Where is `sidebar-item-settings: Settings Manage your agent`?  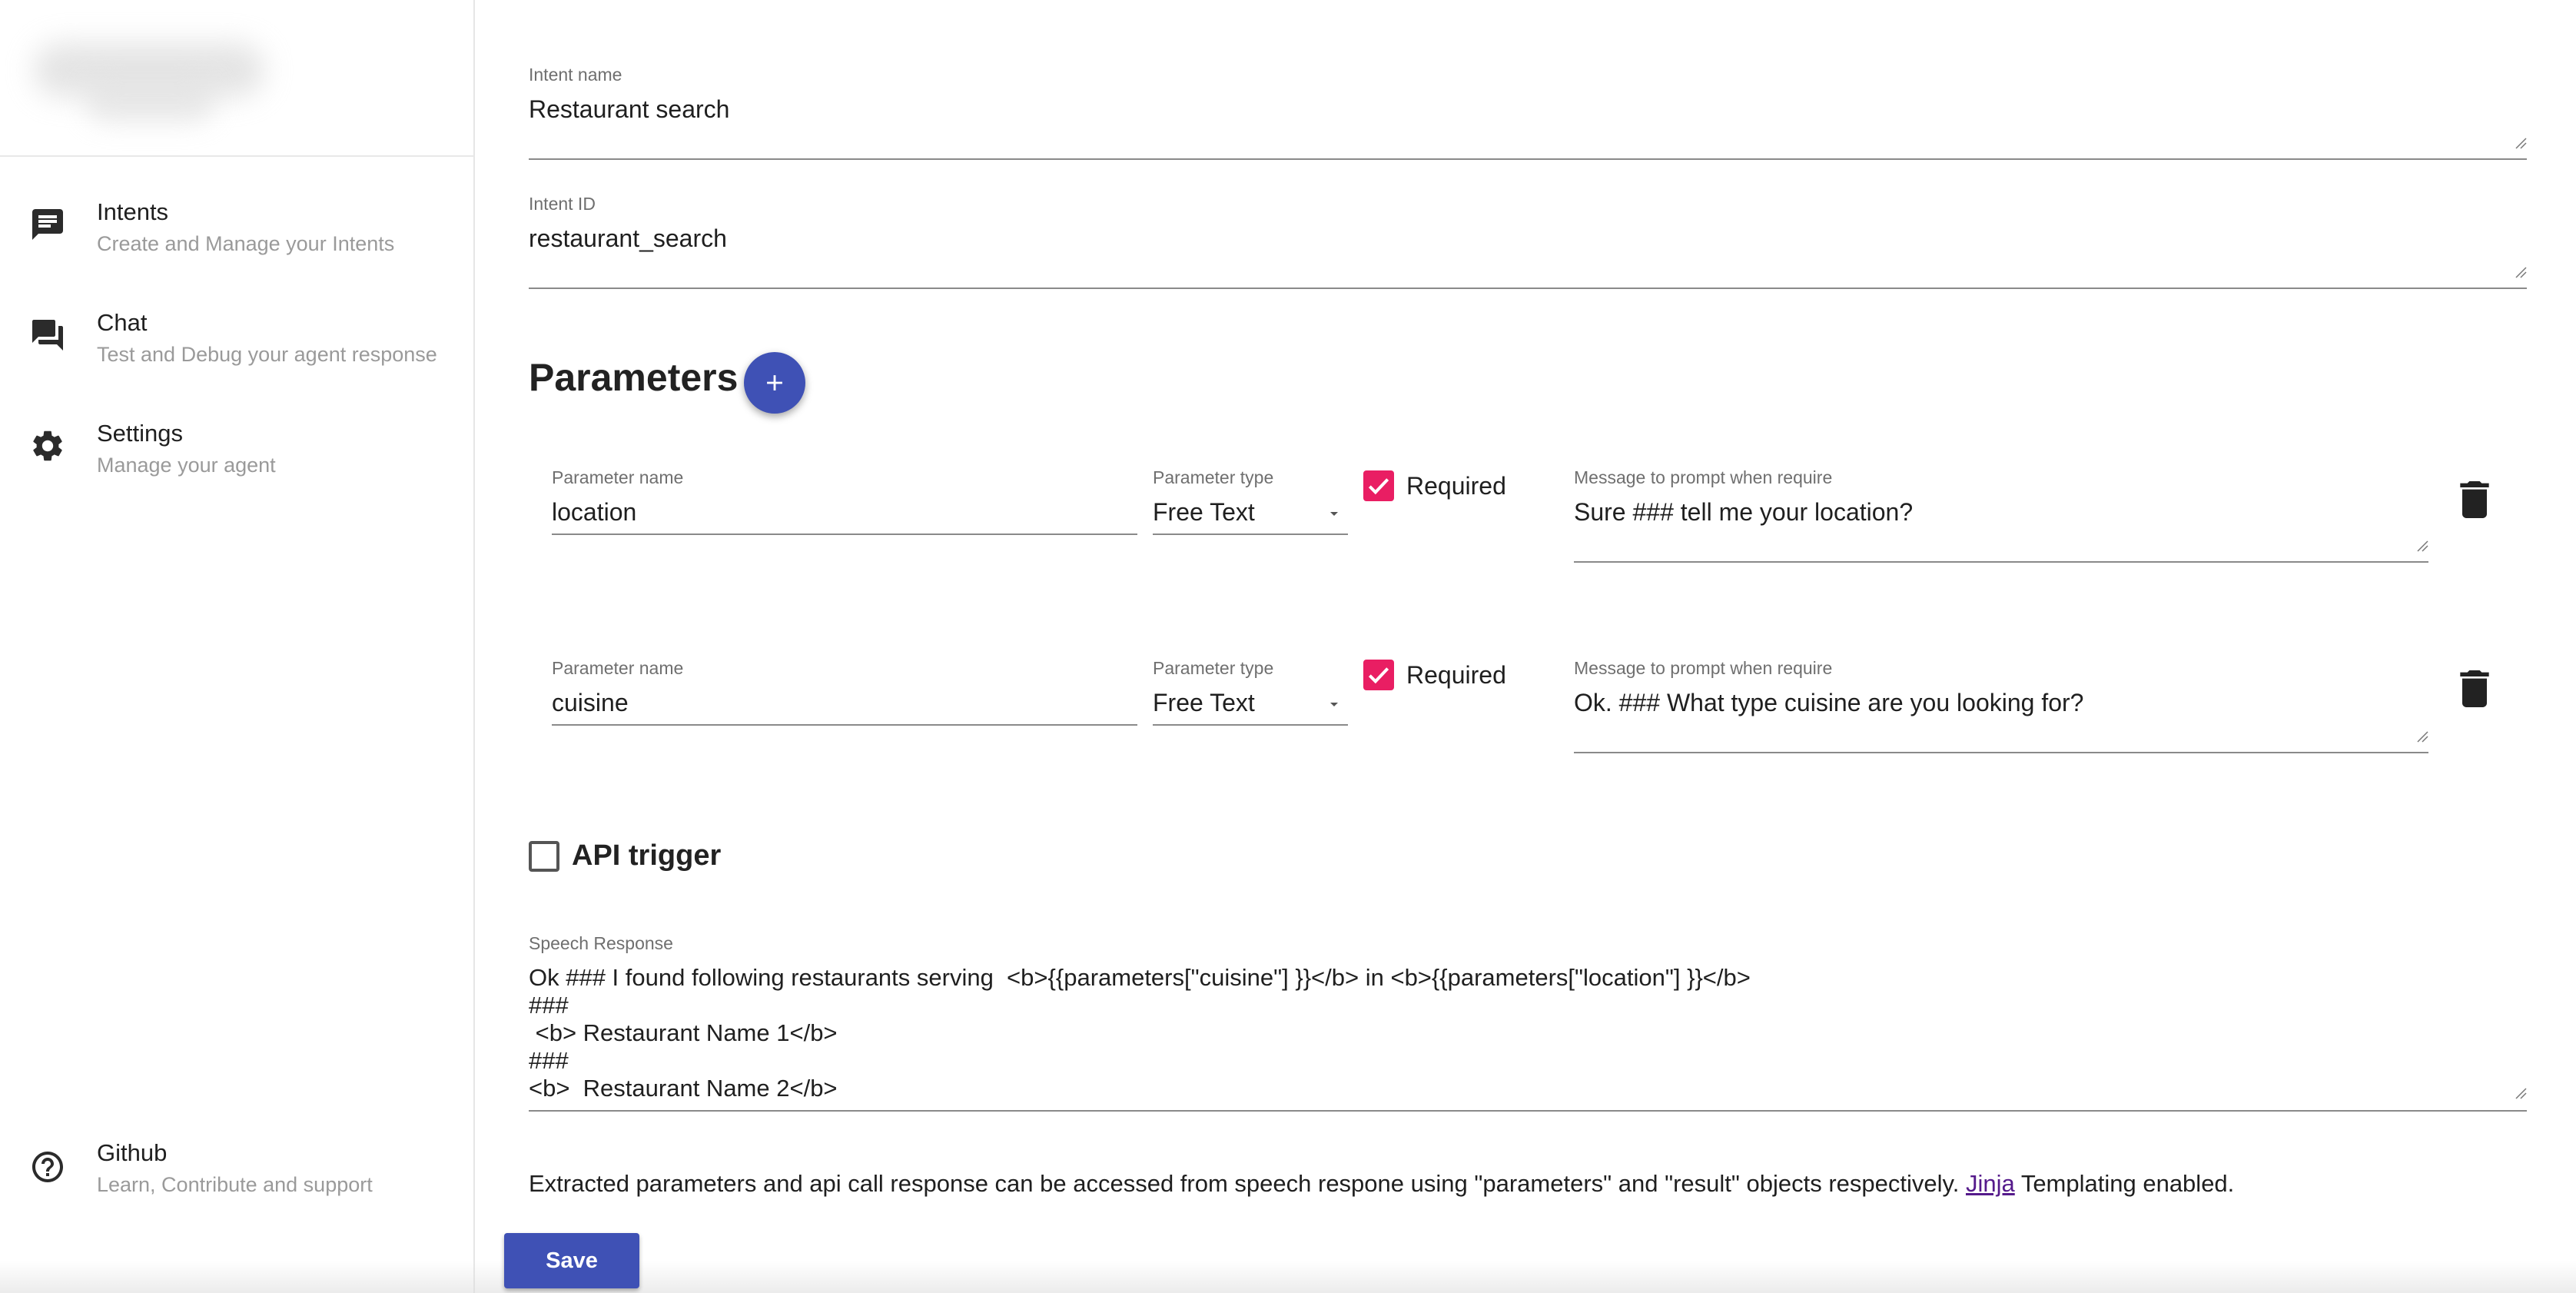 sidebar-item-settings: Settings Manage your agent is located at coordinates (237, 446).